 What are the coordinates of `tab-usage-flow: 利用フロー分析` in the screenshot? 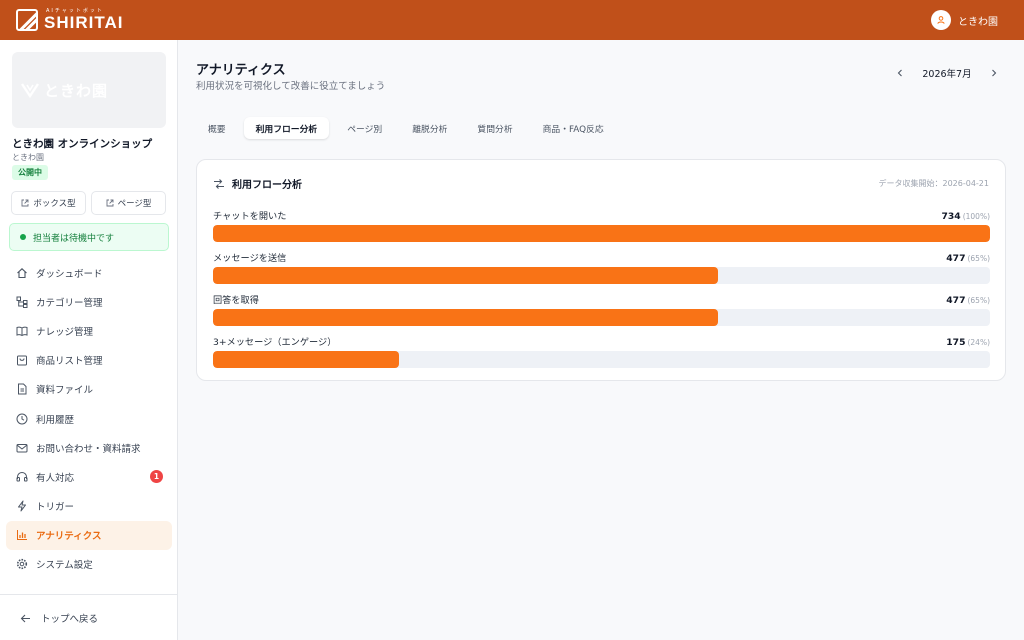 It's located at (286, 128).